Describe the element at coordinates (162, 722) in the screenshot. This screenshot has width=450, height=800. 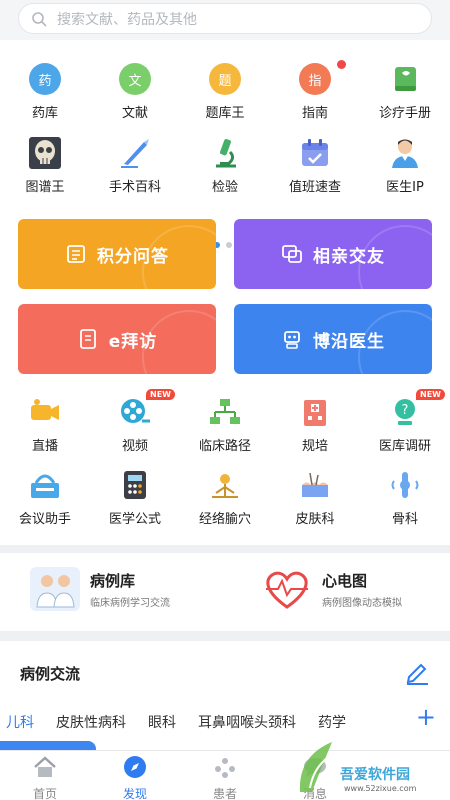
I see `tab-ophthalmology: 眼科` at that location.